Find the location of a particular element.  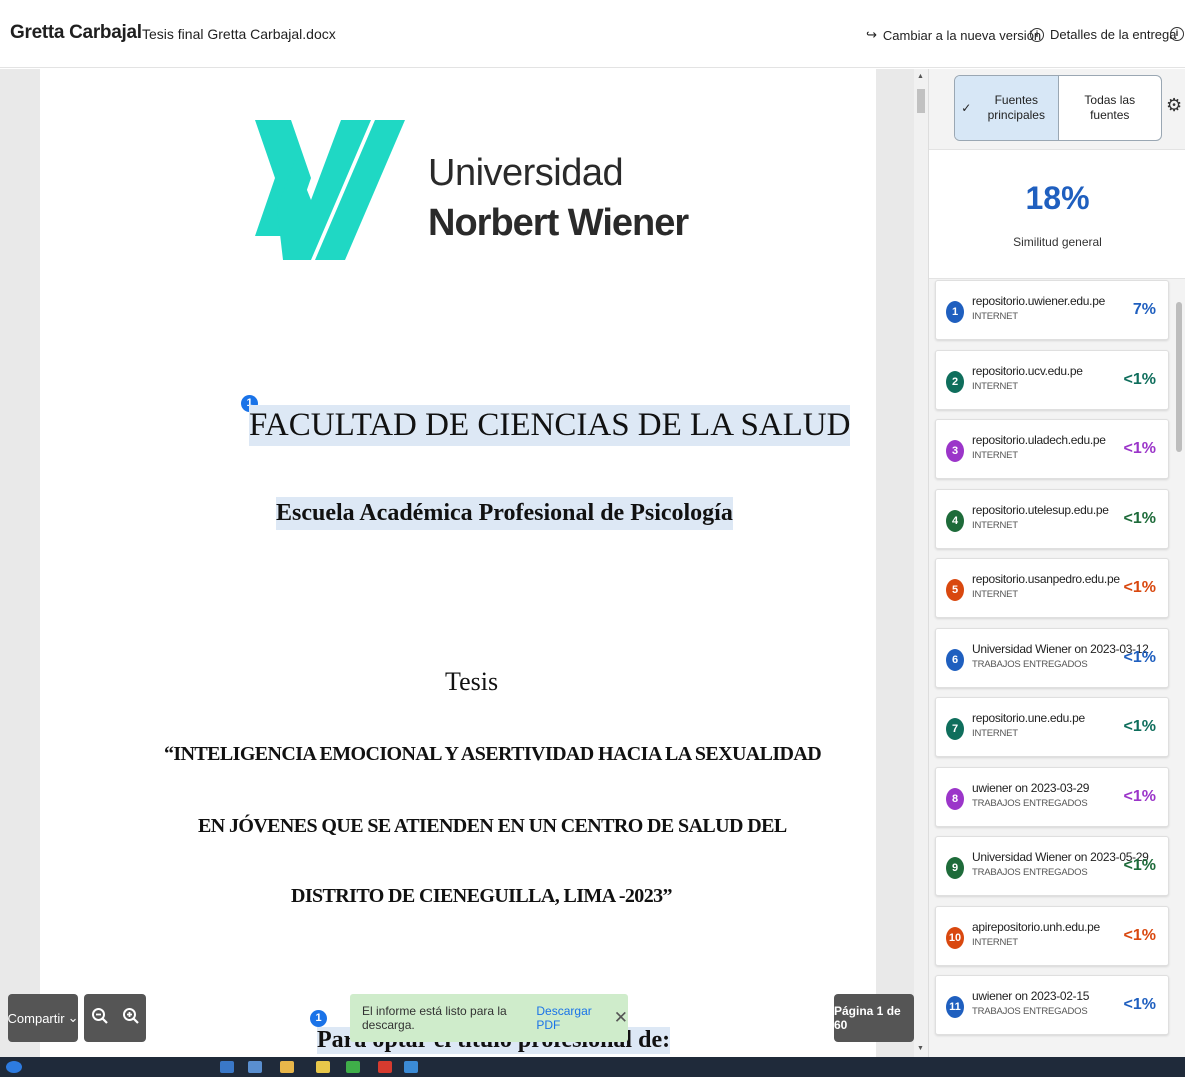

source-number-badge: 3 is located at coordinates (955, 451).